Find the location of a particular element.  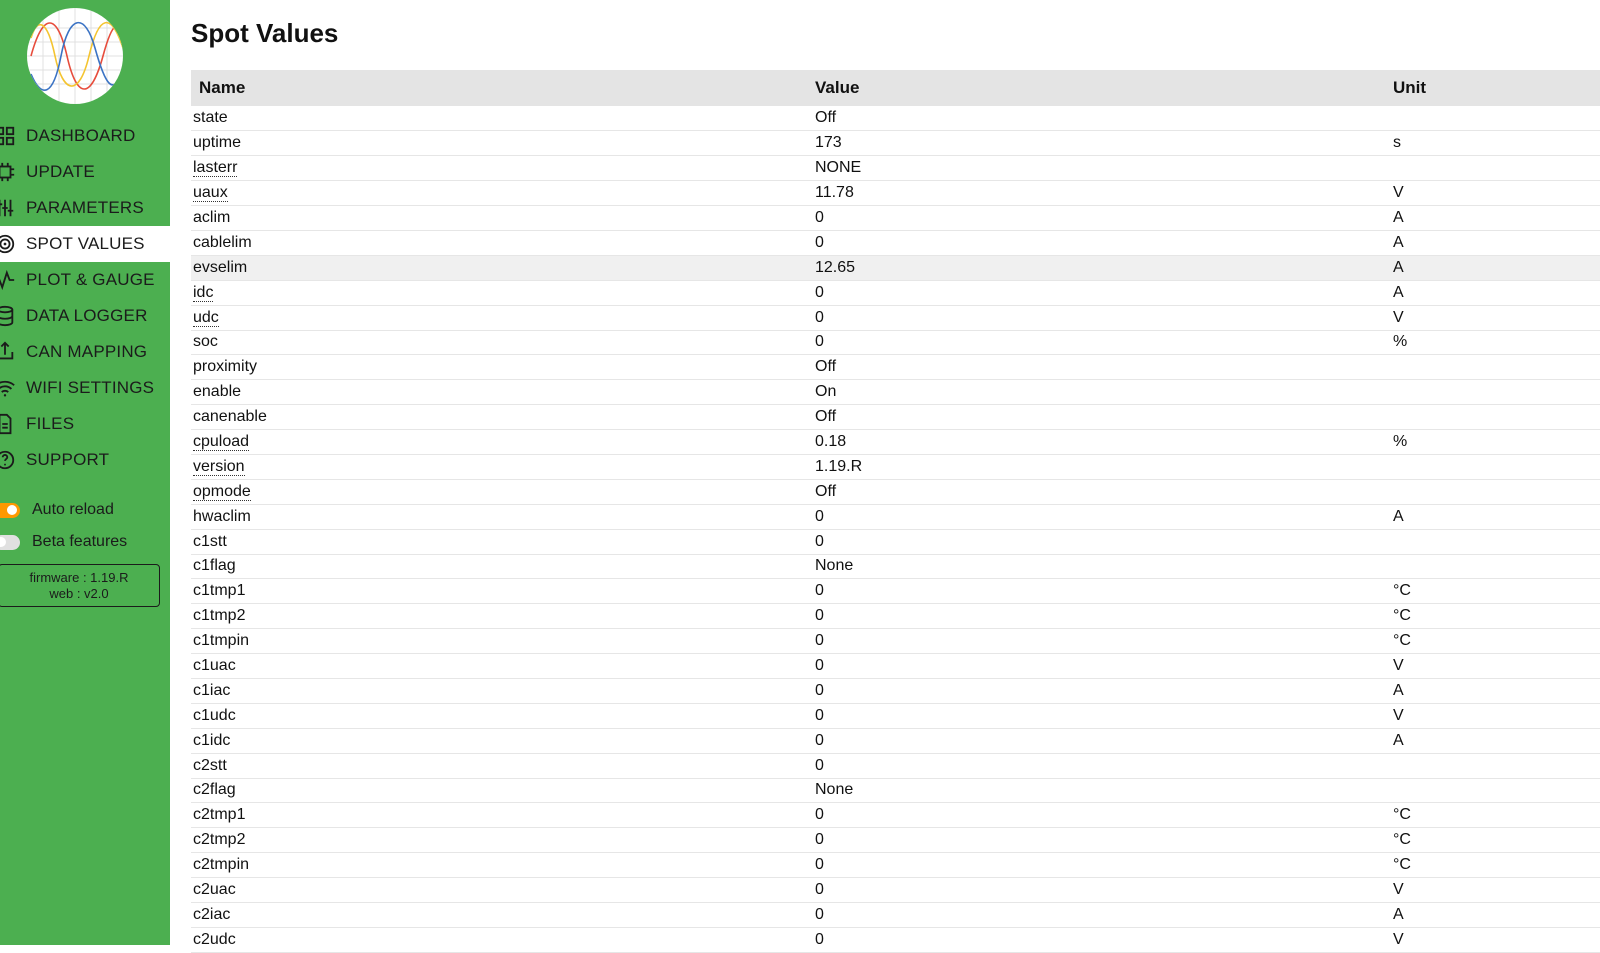

table-row: c2stt 0 is located at coordinates (895, 766).